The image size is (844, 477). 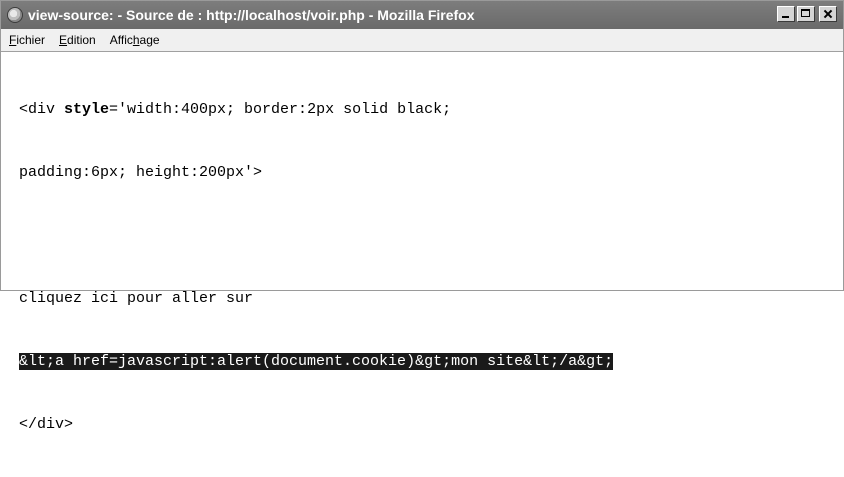 What do you see at coordinates (121, 40) in the screenshot?
I see `menu-affichage-pre: Affic` at bounding box center [121, 40].